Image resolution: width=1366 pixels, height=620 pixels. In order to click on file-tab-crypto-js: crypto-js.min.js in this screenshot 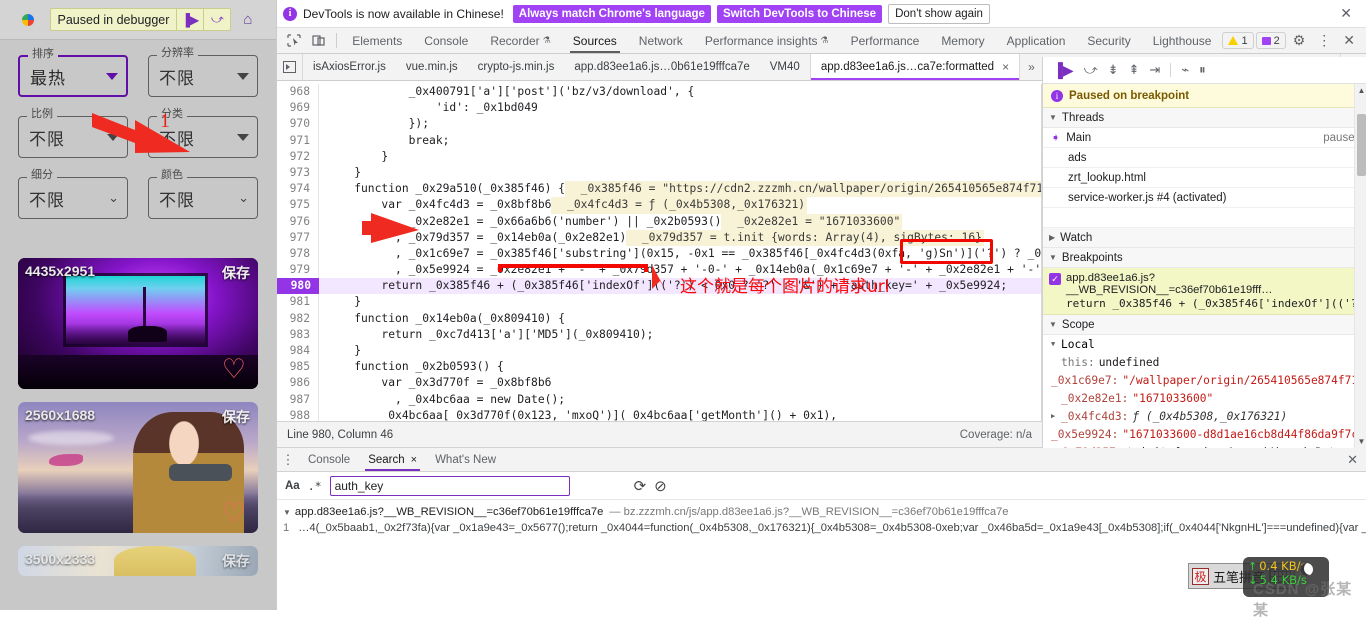, I will do `click(516, 67)`.